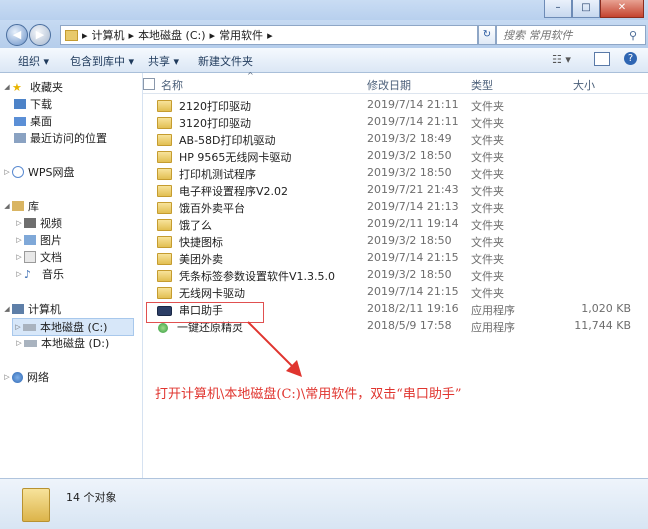 The image size is (648, 529). I want to click on sidebar-item-network: ▷ 网络, so click(25, 377).